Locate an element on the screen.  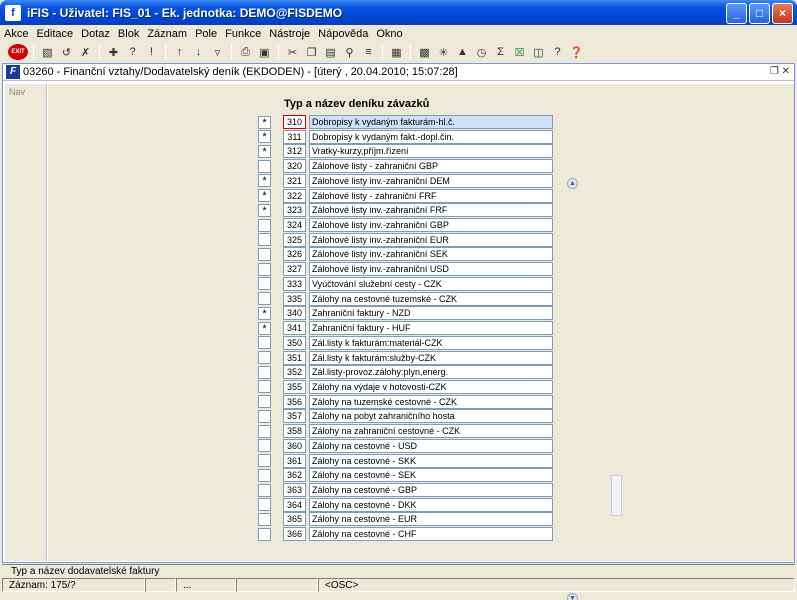
menu-okno: Okno is located at coordinates (389, 34).